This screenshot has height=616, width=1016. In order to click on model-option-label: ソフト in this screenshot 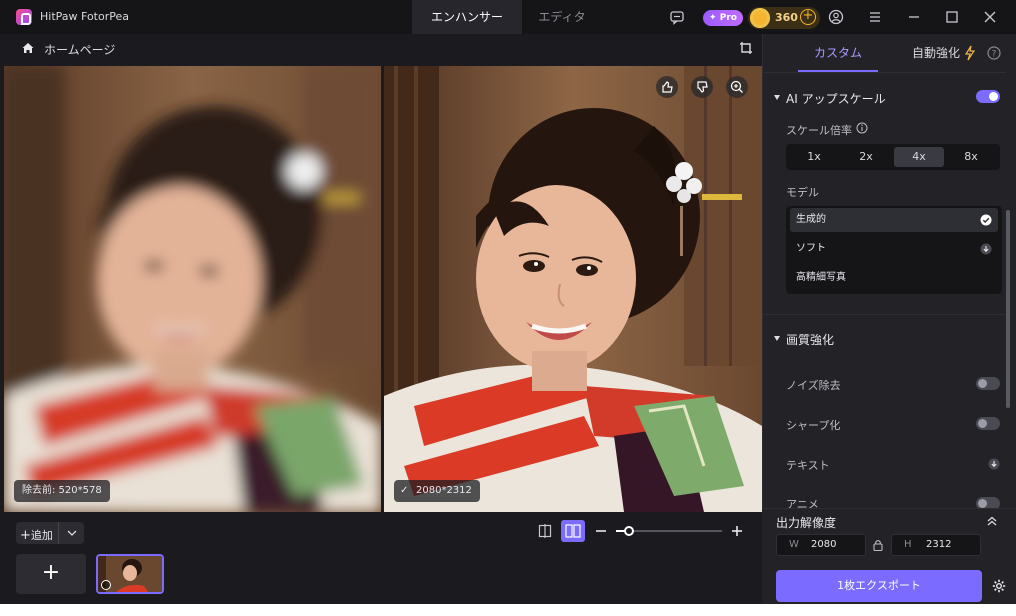, I will do `click(811, 248)`.